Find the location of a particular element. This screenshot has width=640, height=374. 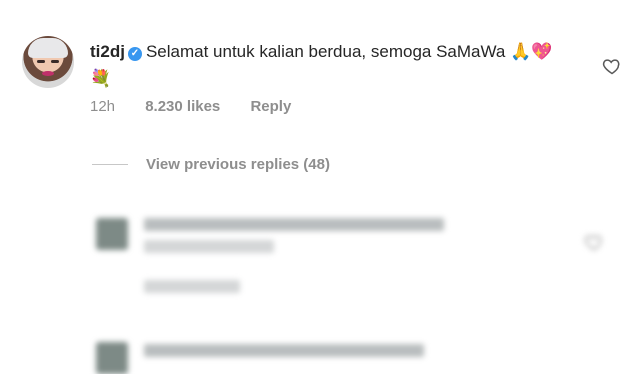

verified-badge-icon: ✓ is located at coordinates (134, 54).